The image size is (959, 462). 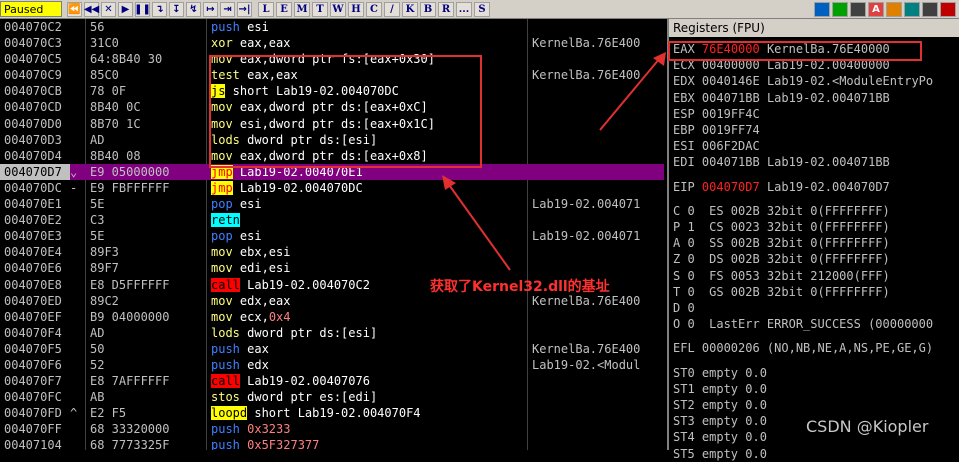 What do you see at coordinates (478, 226) in the screenshot?
I see `arrow-to-code` at bounding box center [478, 226].